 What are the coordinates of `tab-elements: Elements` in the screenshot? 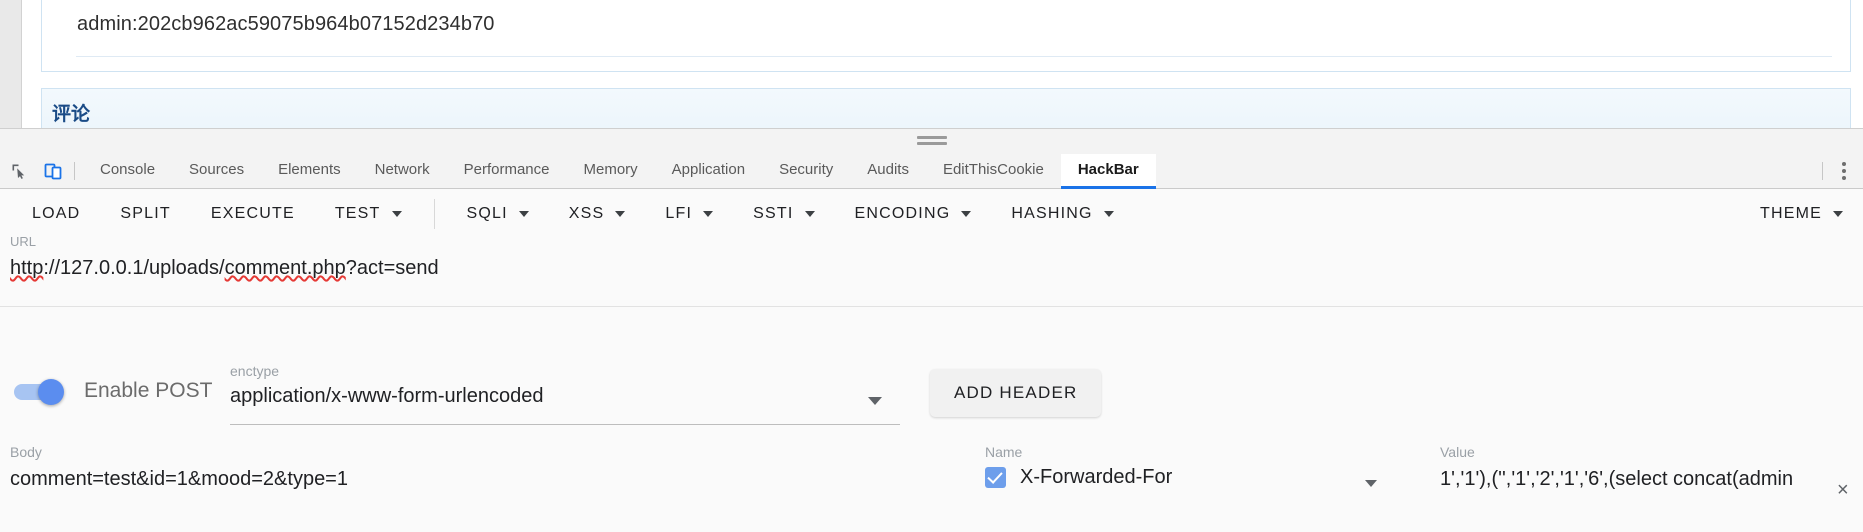 It's located at (309, 171).